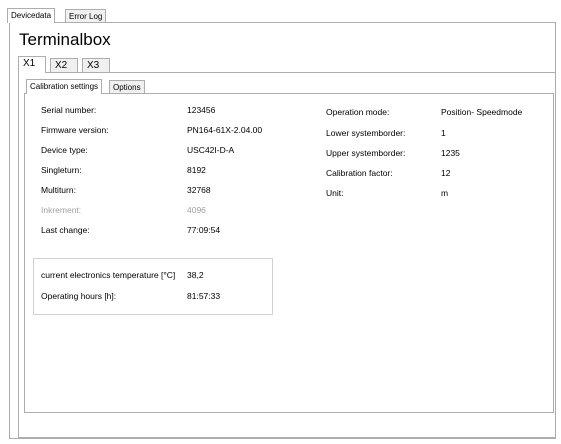 Image resolution: width=561 pixels, height=444 pixels. What do you see at coordinates (61, 170) in the screenshot?
I see `singleturn-label: Singleturn:` at bounding box center [61, 170].